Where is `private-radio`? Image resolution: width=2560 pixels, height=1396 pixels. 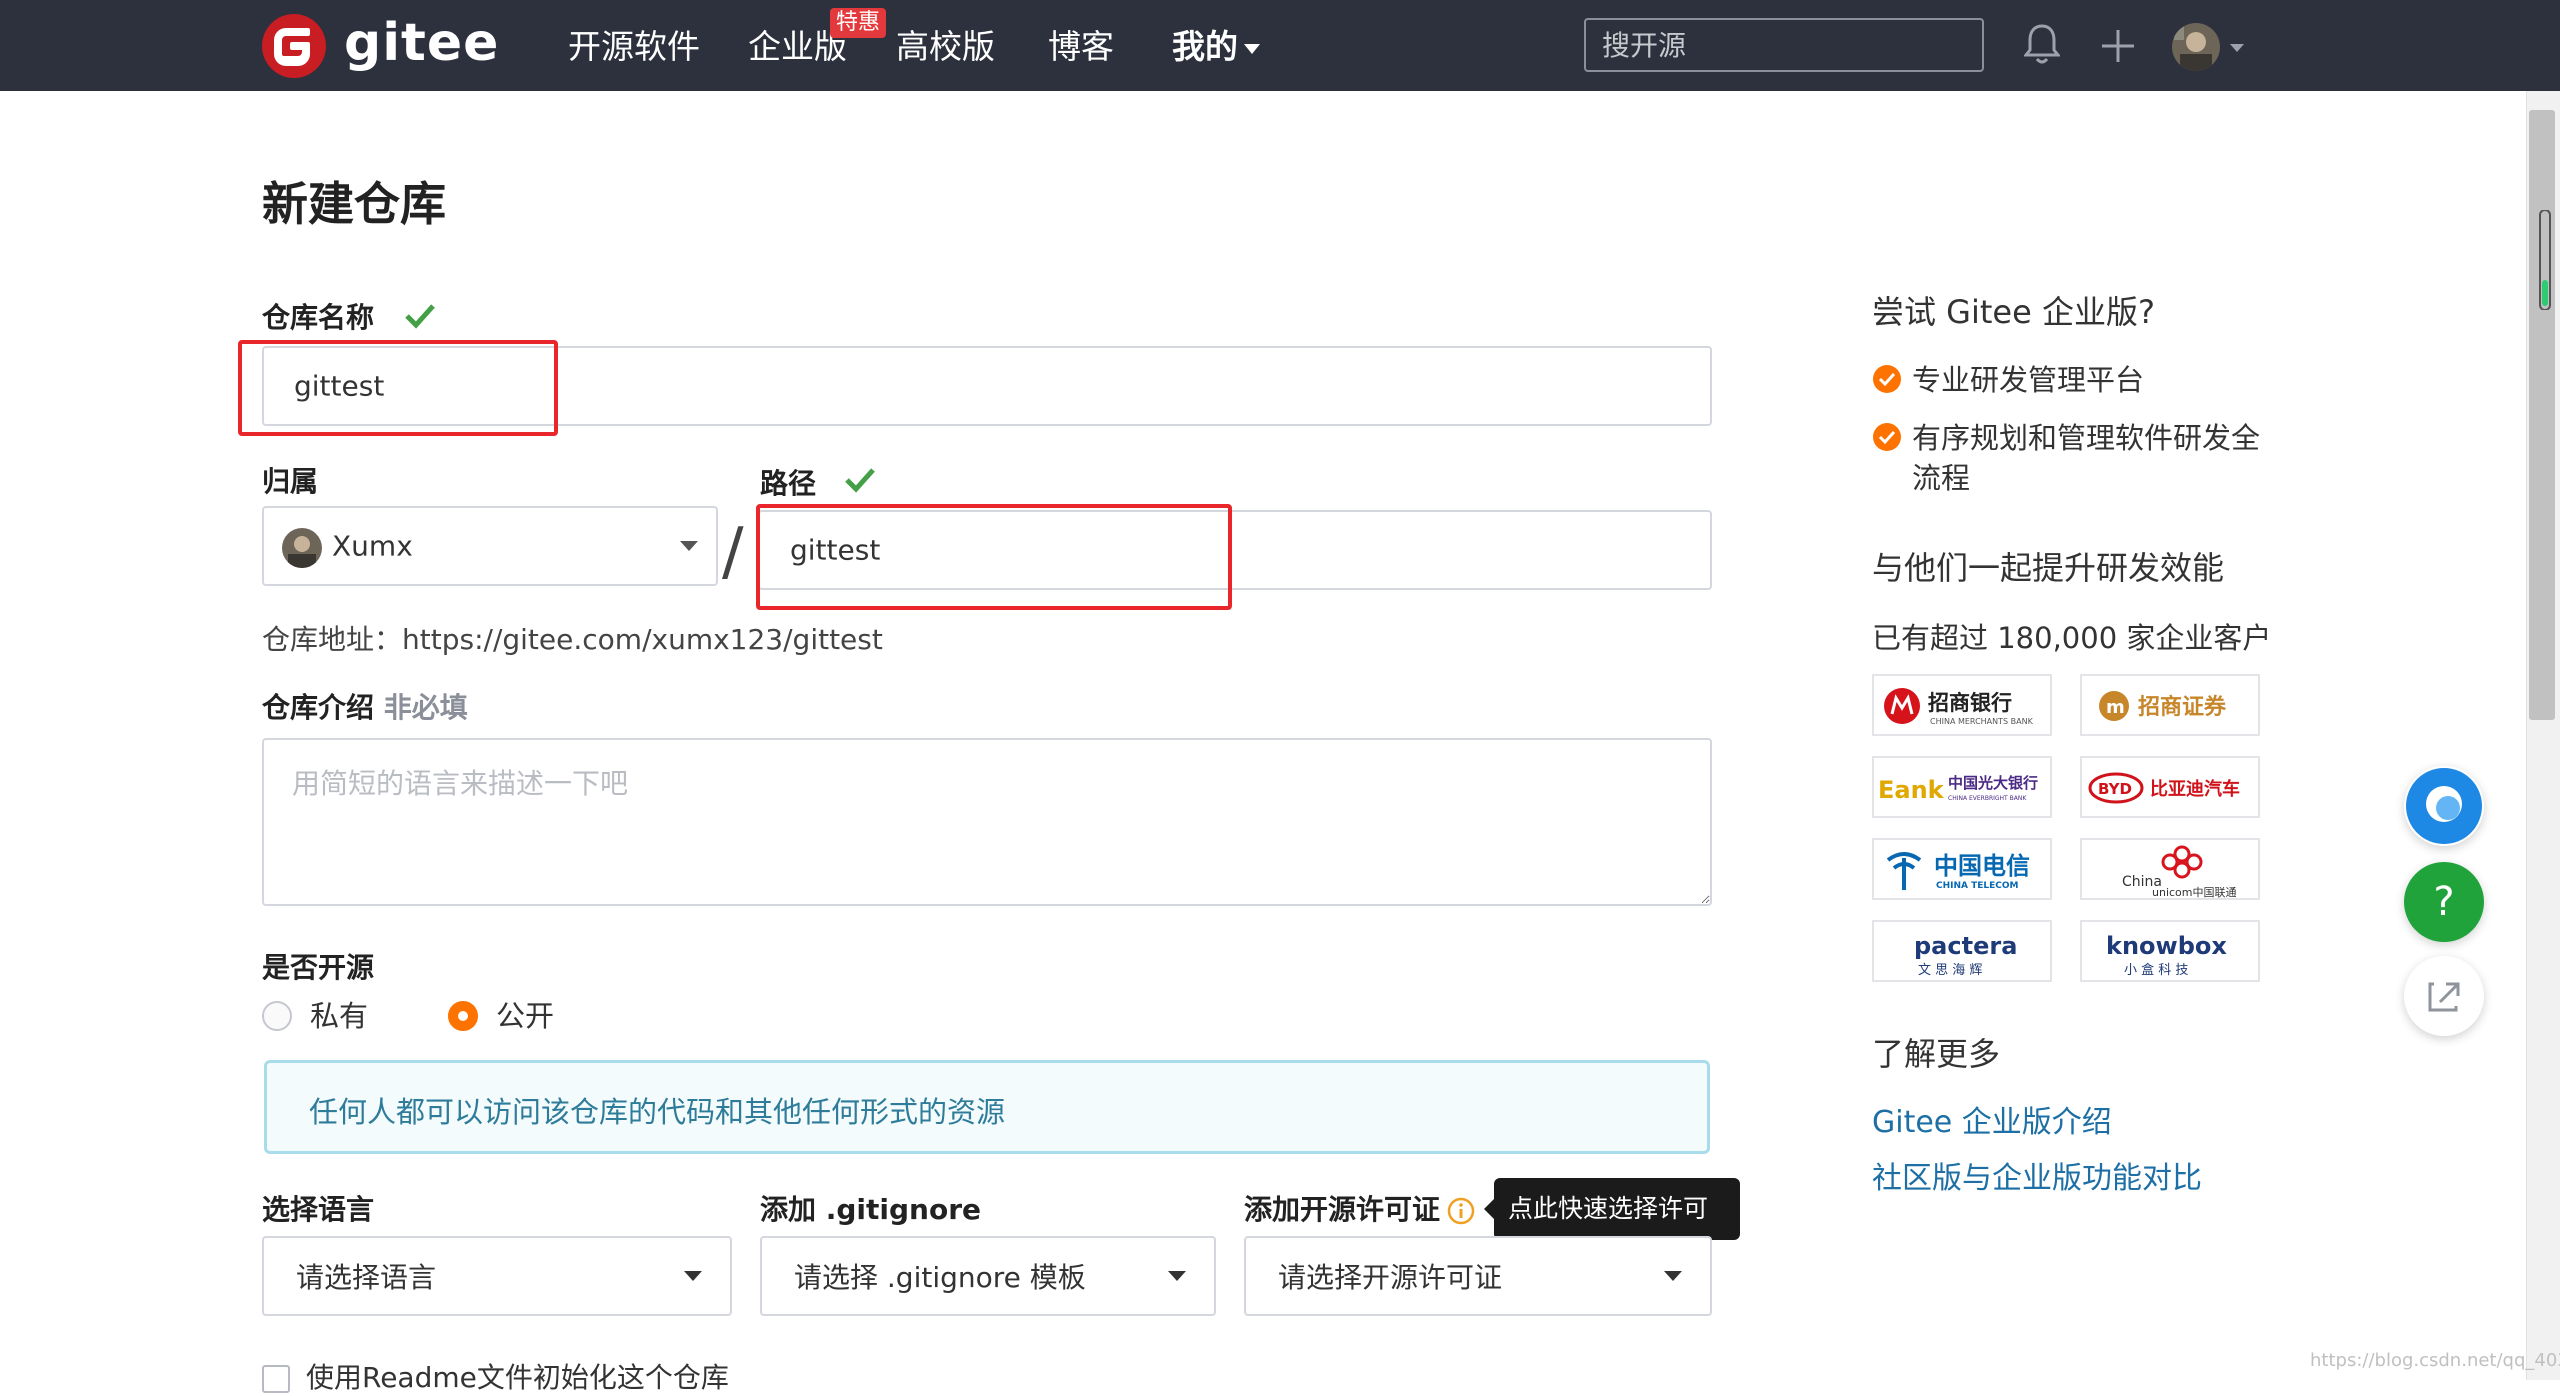
private-radio is located at coordinates (277, 1016).